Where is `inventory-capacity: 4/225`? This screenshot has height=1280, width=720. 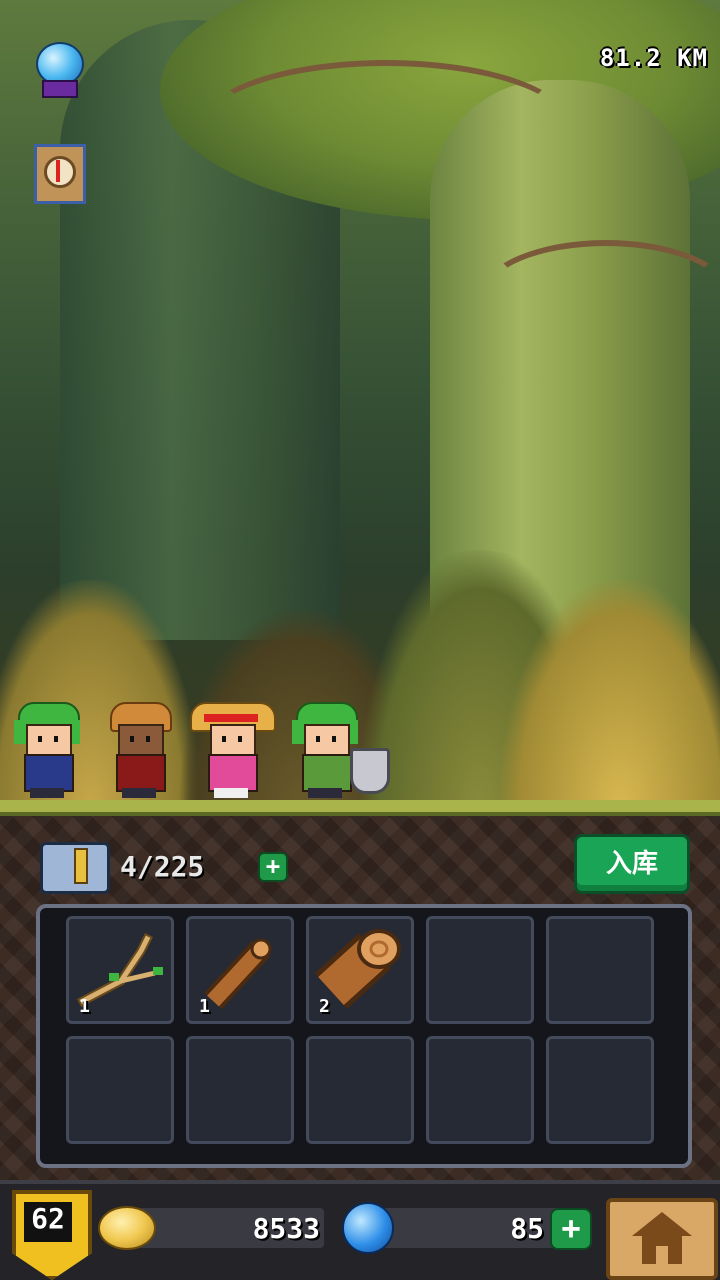 inventory-capacity: 4/225 is located at coordinates (162, 866).